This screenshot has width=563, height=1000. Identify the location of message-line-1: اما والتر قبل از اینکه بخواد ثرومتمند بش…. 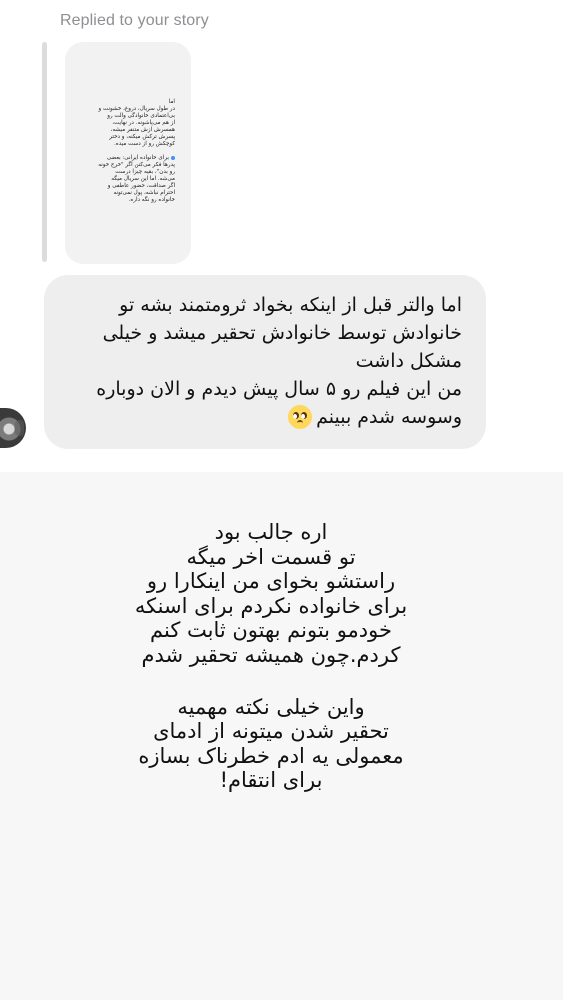
(290, 305).